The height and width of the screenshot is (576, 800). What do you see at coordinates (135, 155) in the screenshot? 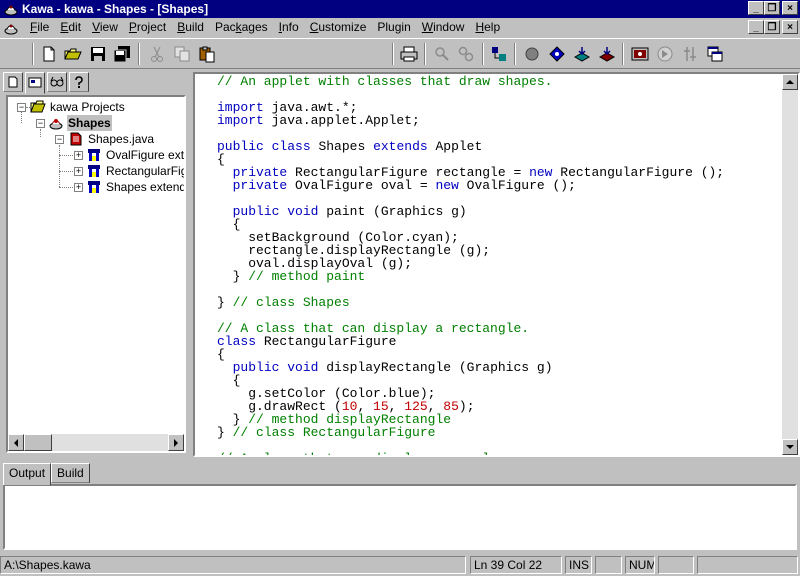
I see `tree-node-class: OvalFigure exter` at bounding box center [135, 155].